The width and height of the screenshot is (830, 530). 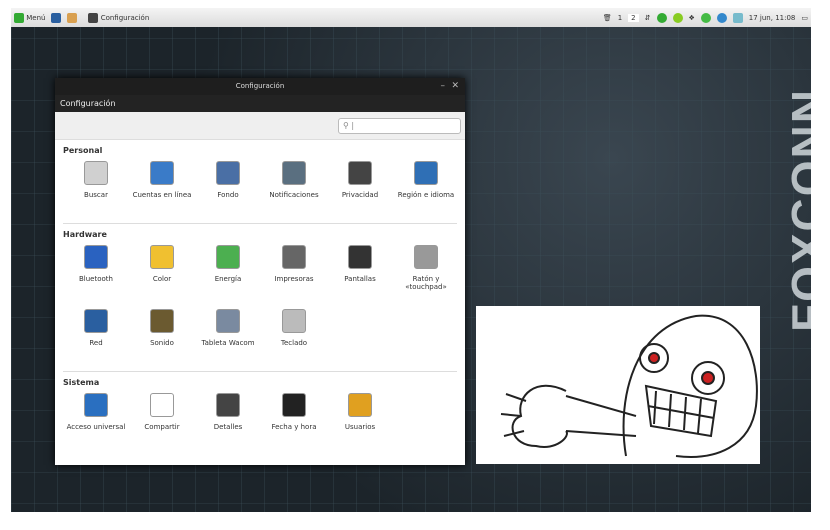 I want to click on settings-item: Acceso universal, so click(x=96, y=420).